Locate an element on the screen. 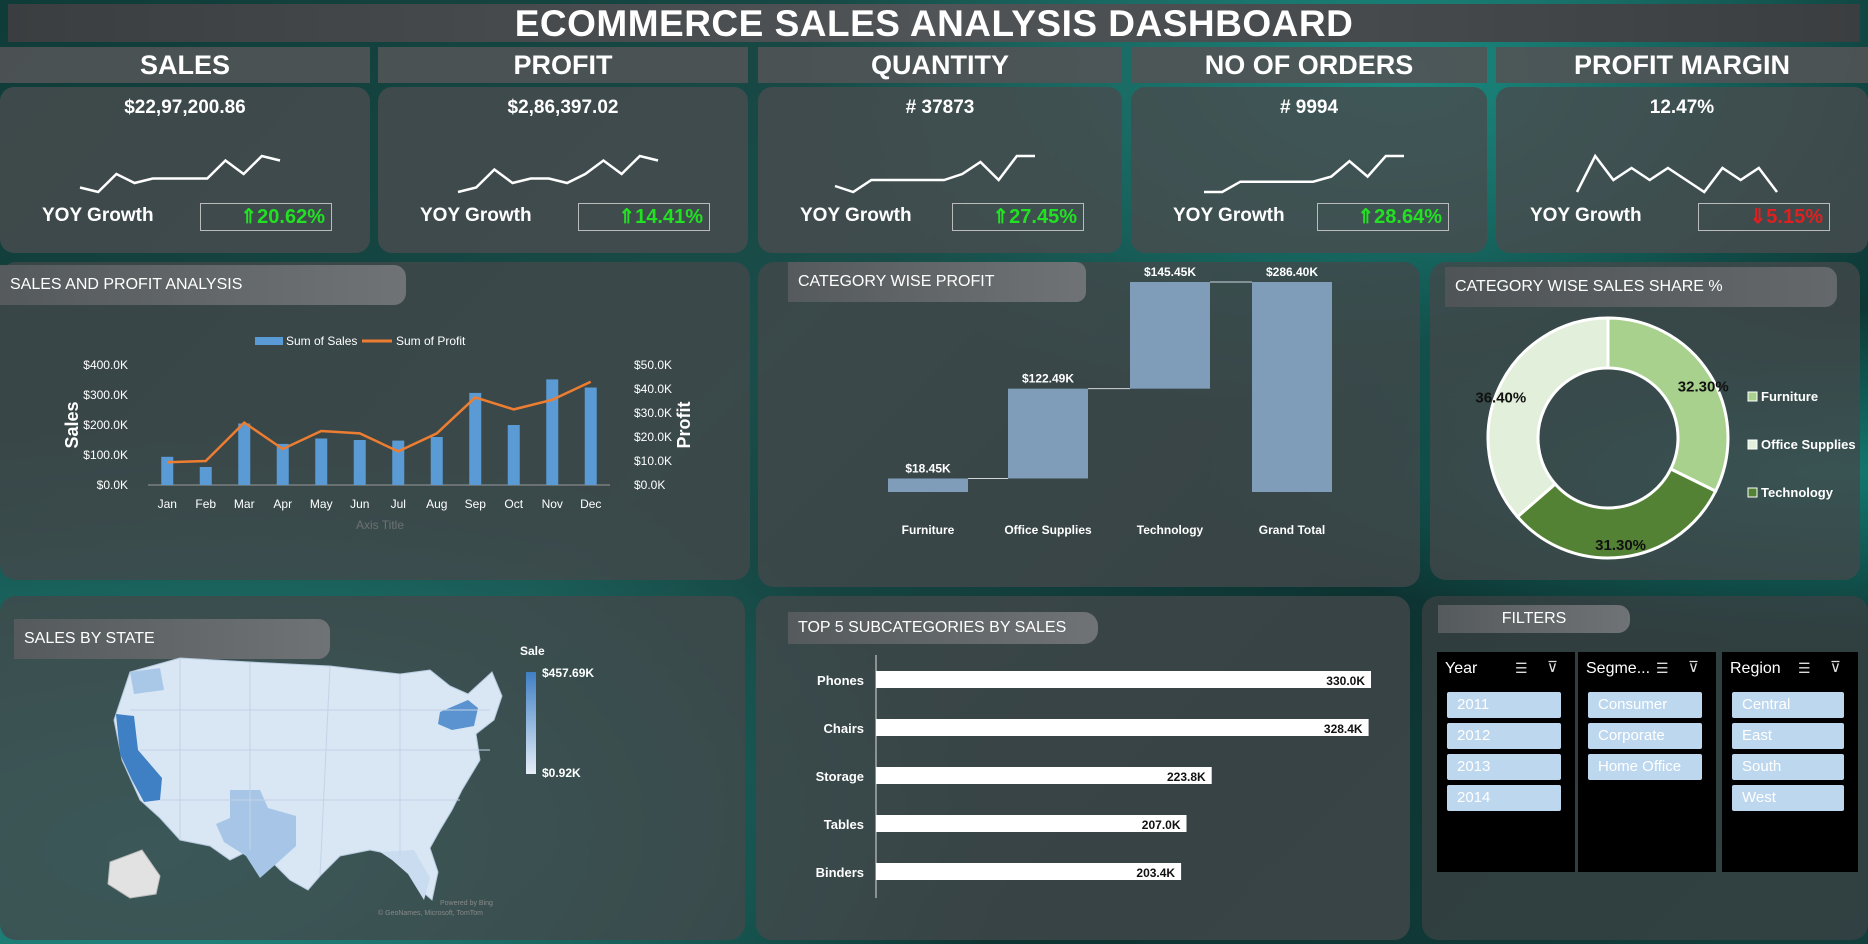 The width and height of the screenshot is (1868, 944). x-tick-label: Sep is located at coordinates (476, 504).